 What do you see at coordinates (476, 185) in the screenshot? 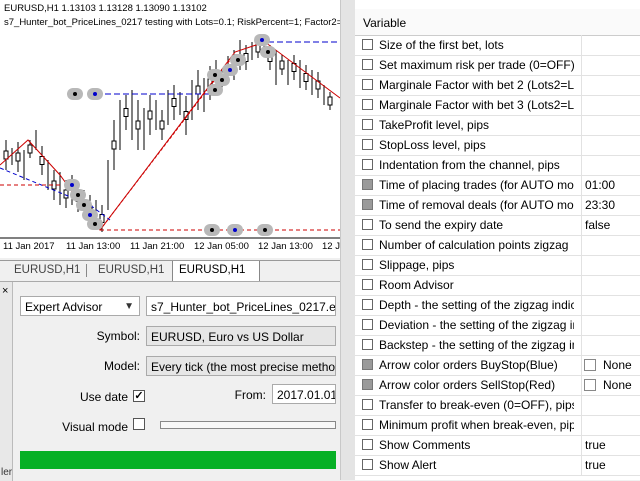
I see `variable-name: Time of placing trades (for AUTO mode)` at bounding box center [476, 185].